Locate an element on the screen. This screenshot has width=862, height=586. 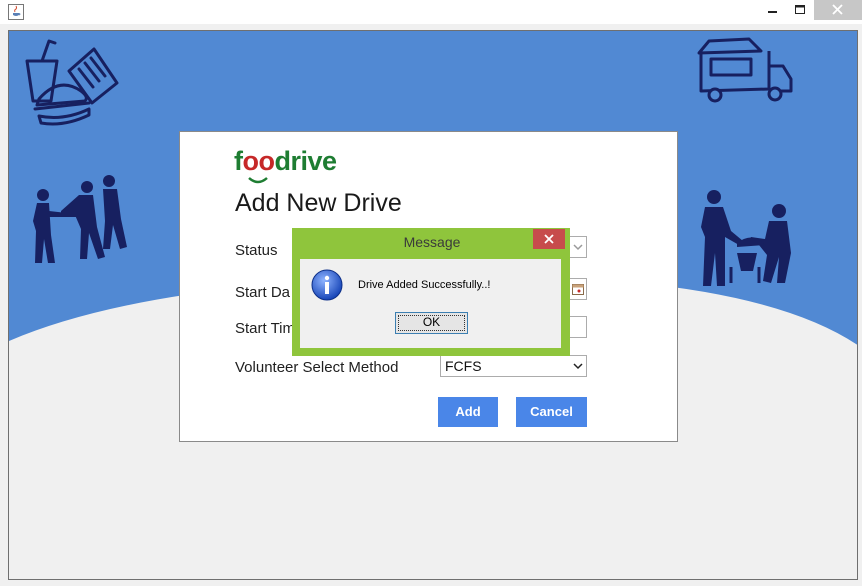
focus-ring is located at coordinates (431, 323).